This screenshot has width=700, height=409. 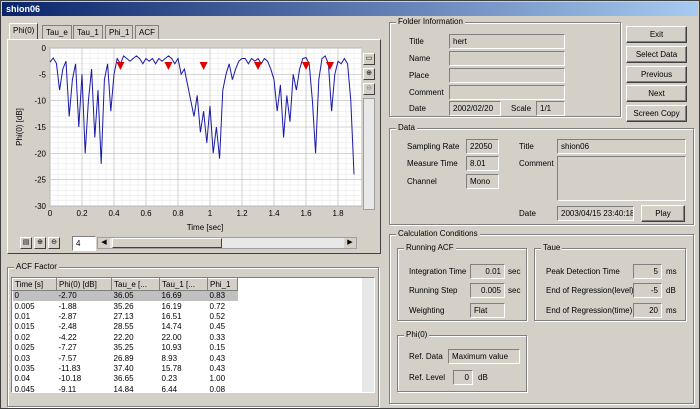 What do you see at coordinates (217, 388) in the screenshot?
I see `table-cell: 0.08` at bounding box center [217, 388].